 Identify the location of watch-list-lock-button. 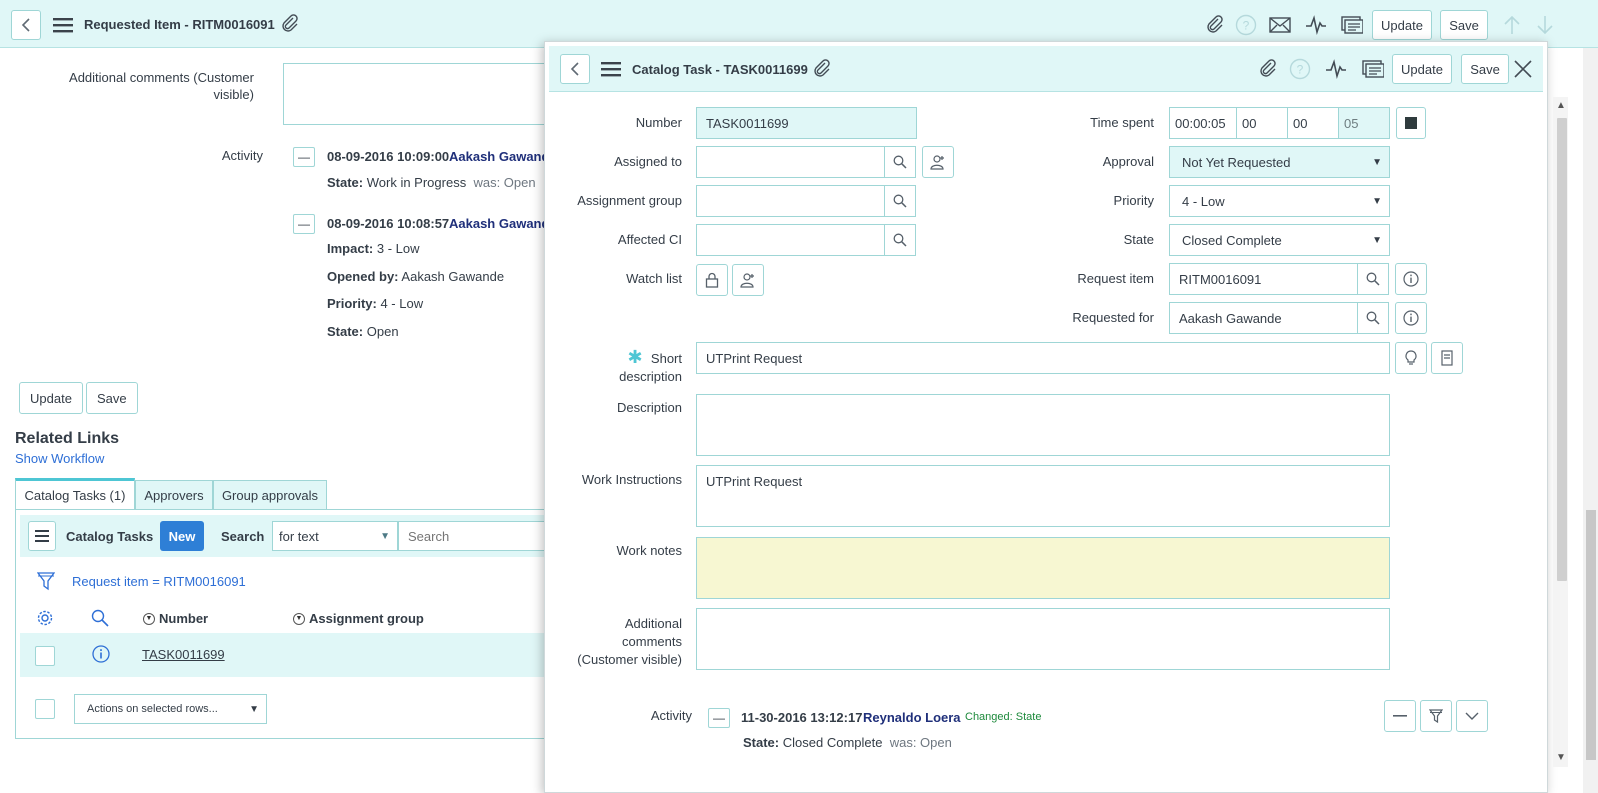
(712, 280).